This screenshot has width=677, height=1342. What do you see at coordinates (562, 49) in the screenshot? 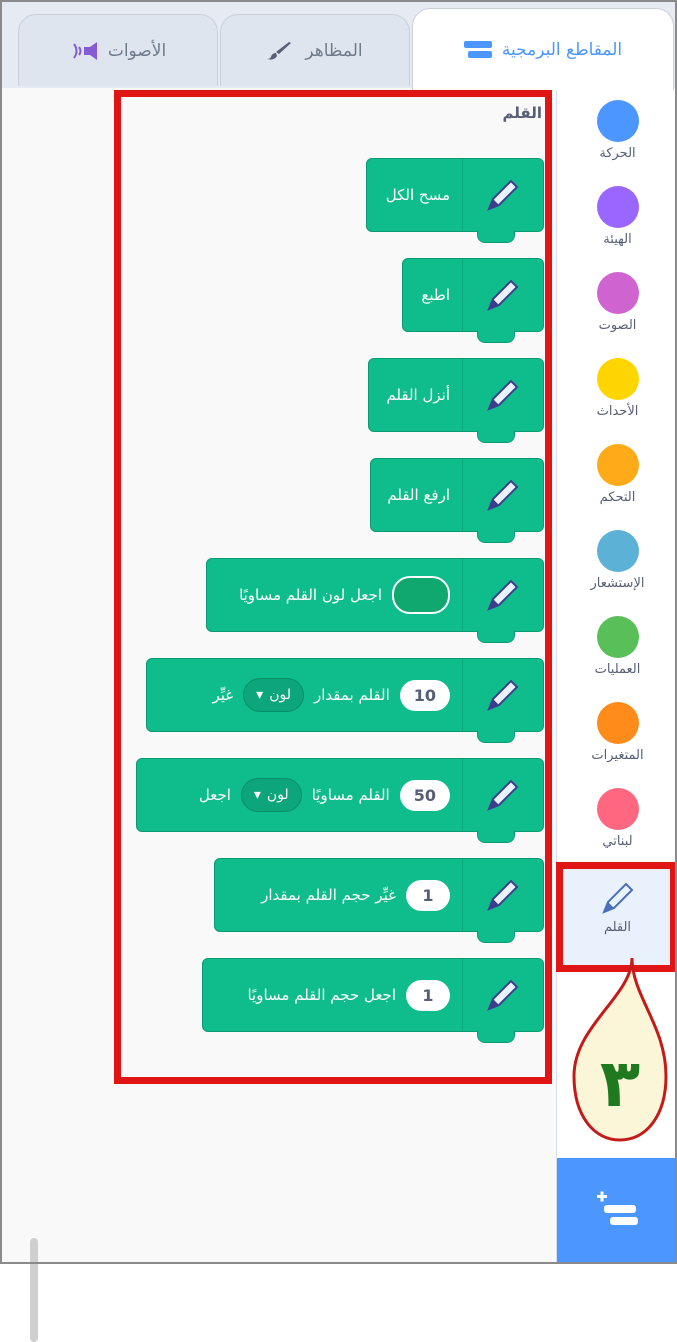
I see `tab-code-label: المقاطع البرمجية` at bounding box center [562, 49].